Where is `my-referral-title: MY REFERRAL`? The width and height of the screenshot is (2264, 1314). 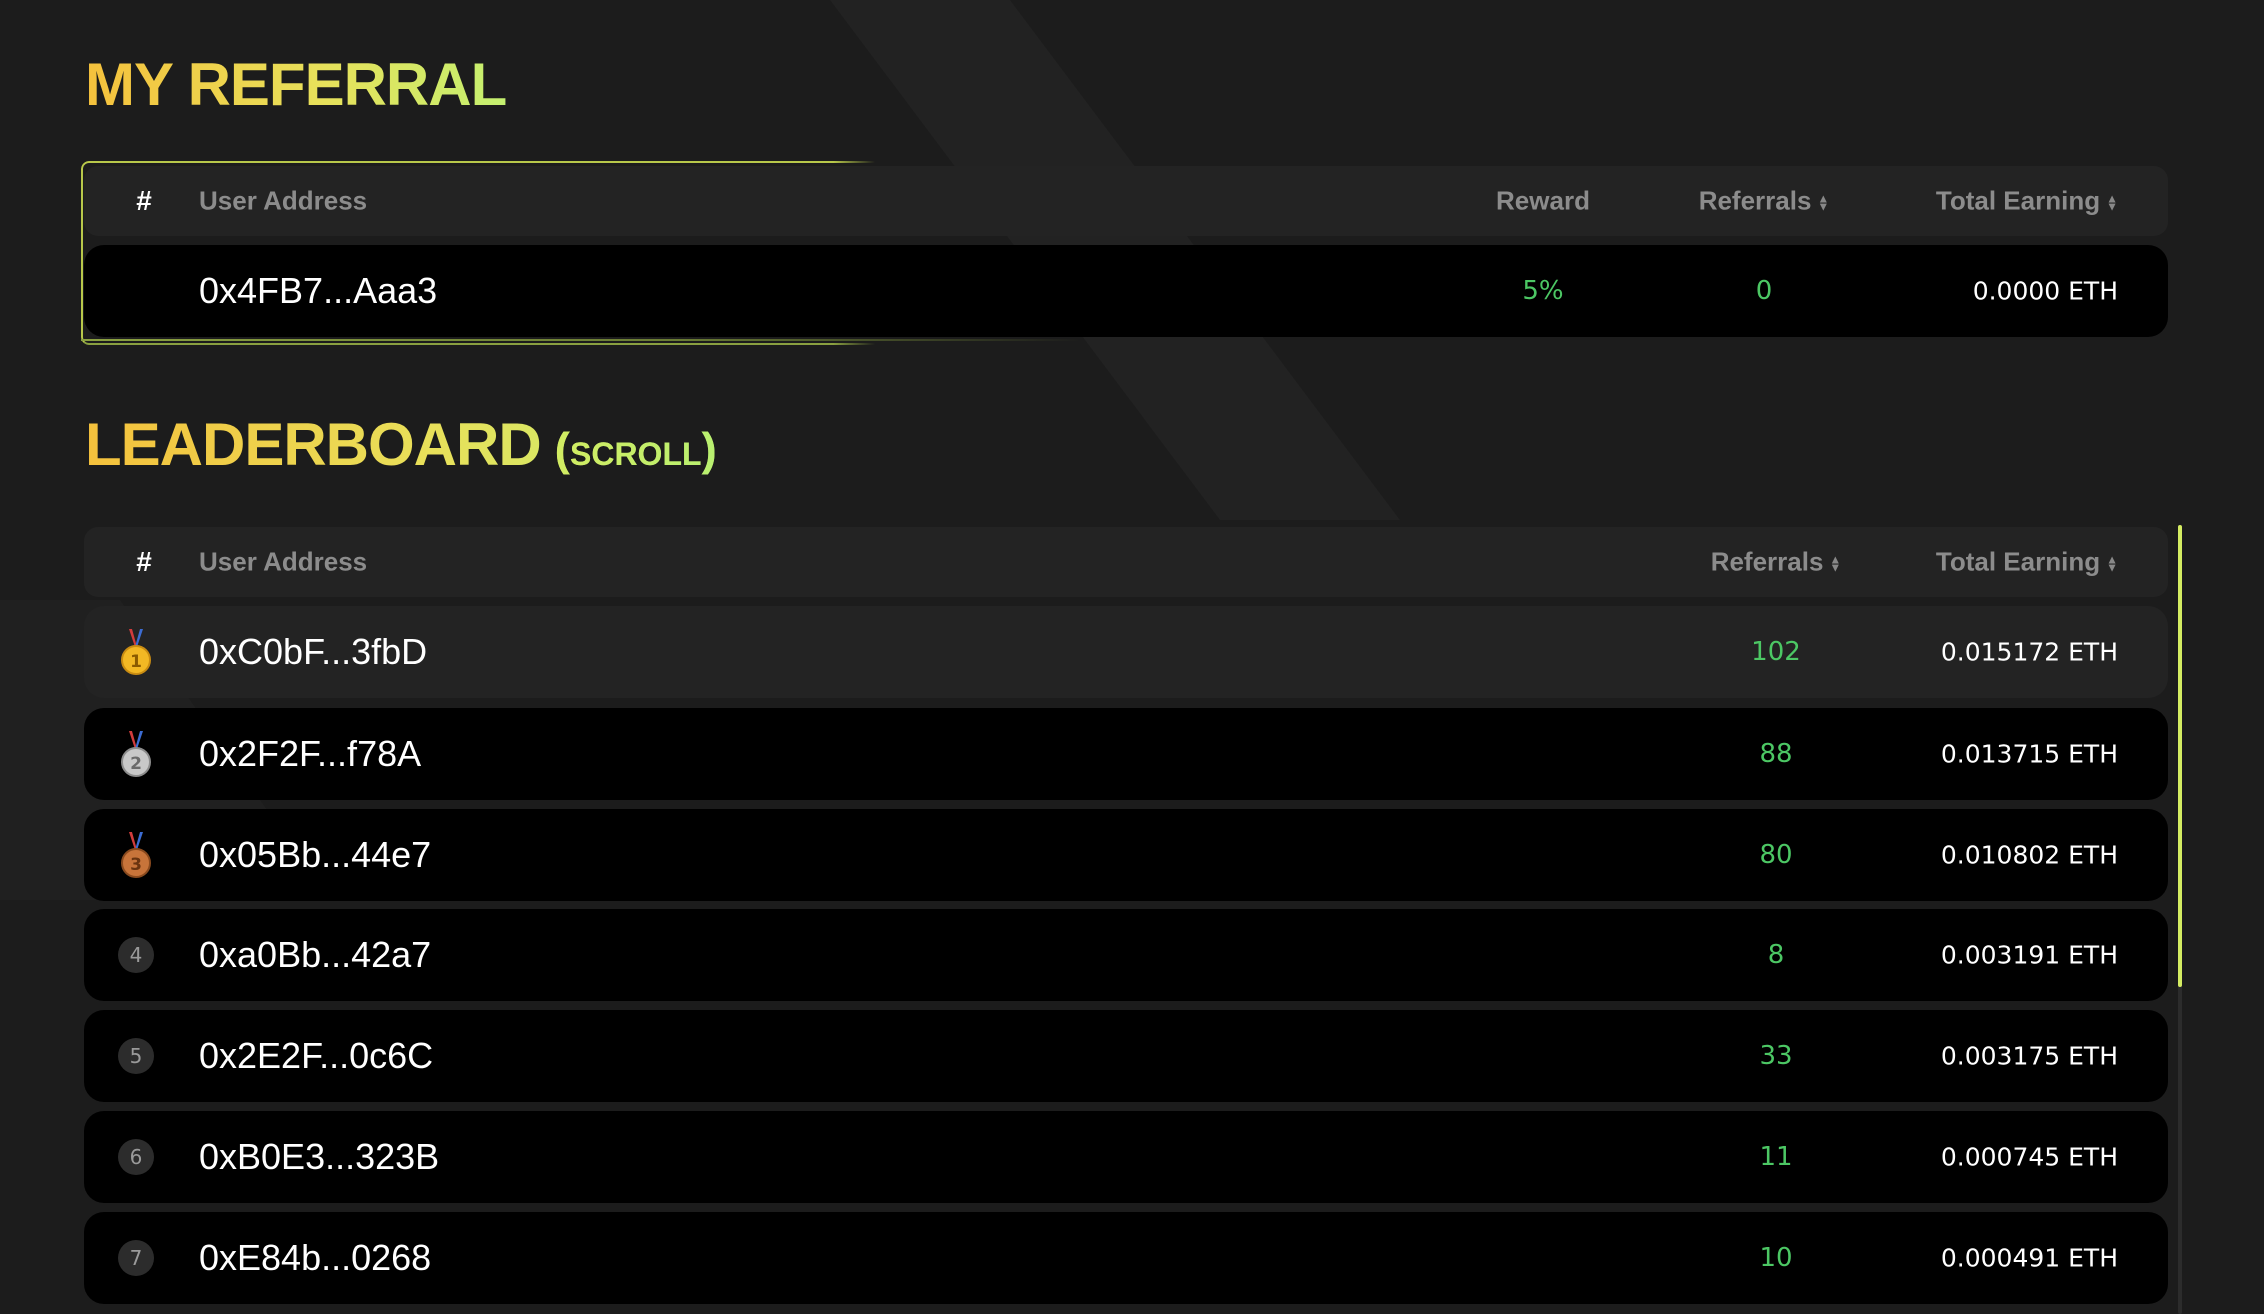
my-referral-title: MY REFERRAL is located at coordinates (296, 84).